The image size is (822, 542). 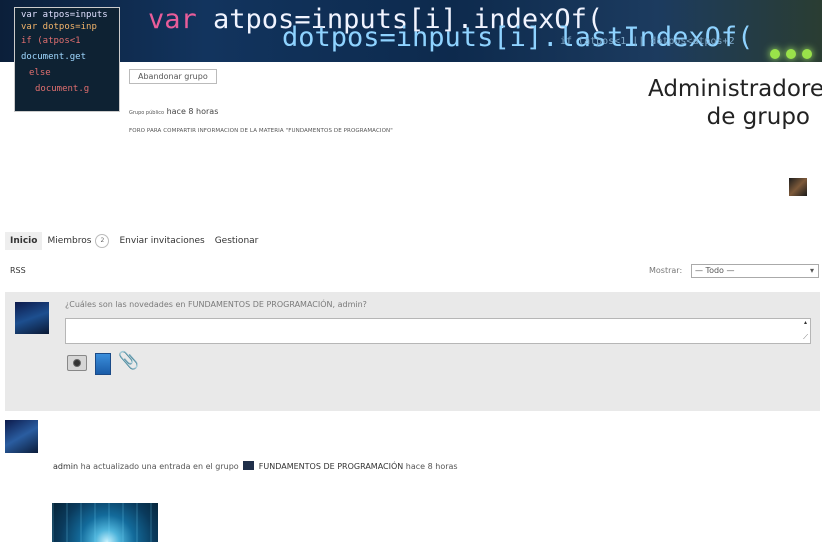 What do you see at coordinates (735, 103) in the screenshot?
I see `group-admins-title: Administradores de grupo` at bounding box center [735, 103].